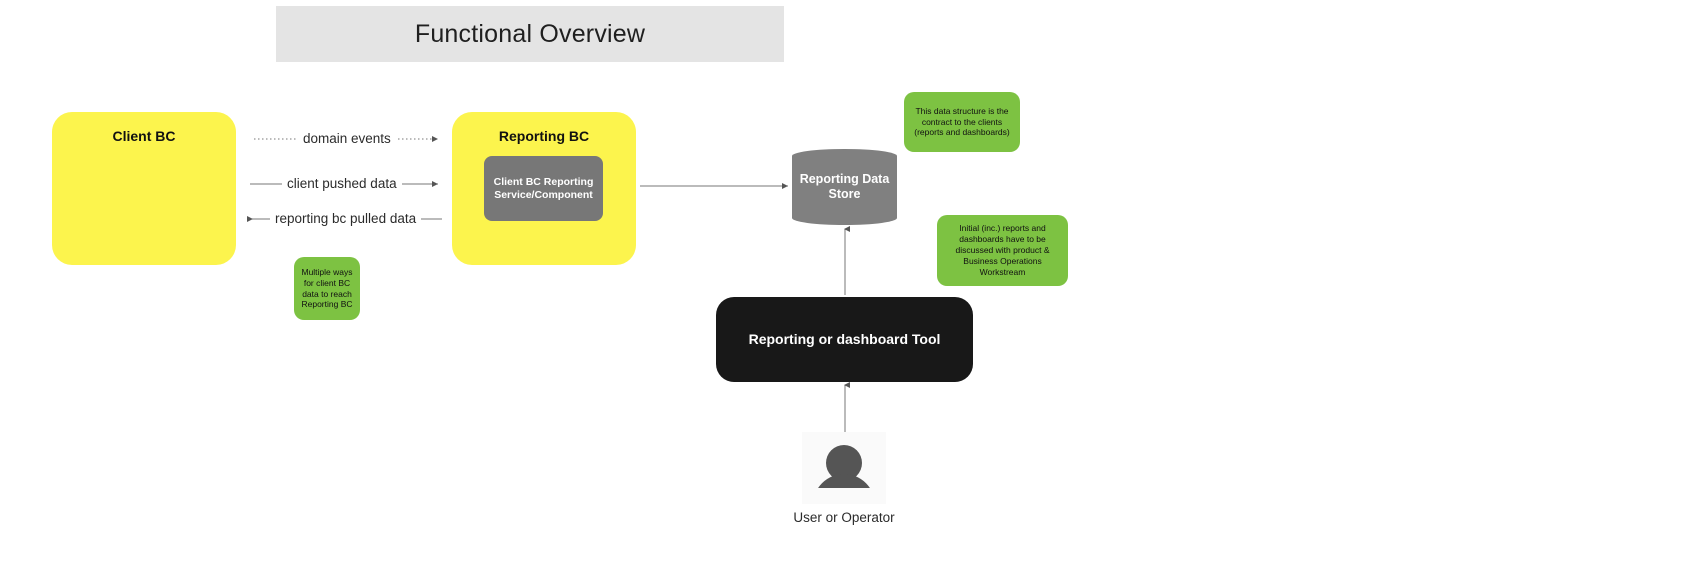 Image resolution: width=1700 pixels, height=576 pixels. What do you see at coordinates (844, 468) in the screenshot?
I see `actor-user-or-operator` at bounding box center [844, 468].